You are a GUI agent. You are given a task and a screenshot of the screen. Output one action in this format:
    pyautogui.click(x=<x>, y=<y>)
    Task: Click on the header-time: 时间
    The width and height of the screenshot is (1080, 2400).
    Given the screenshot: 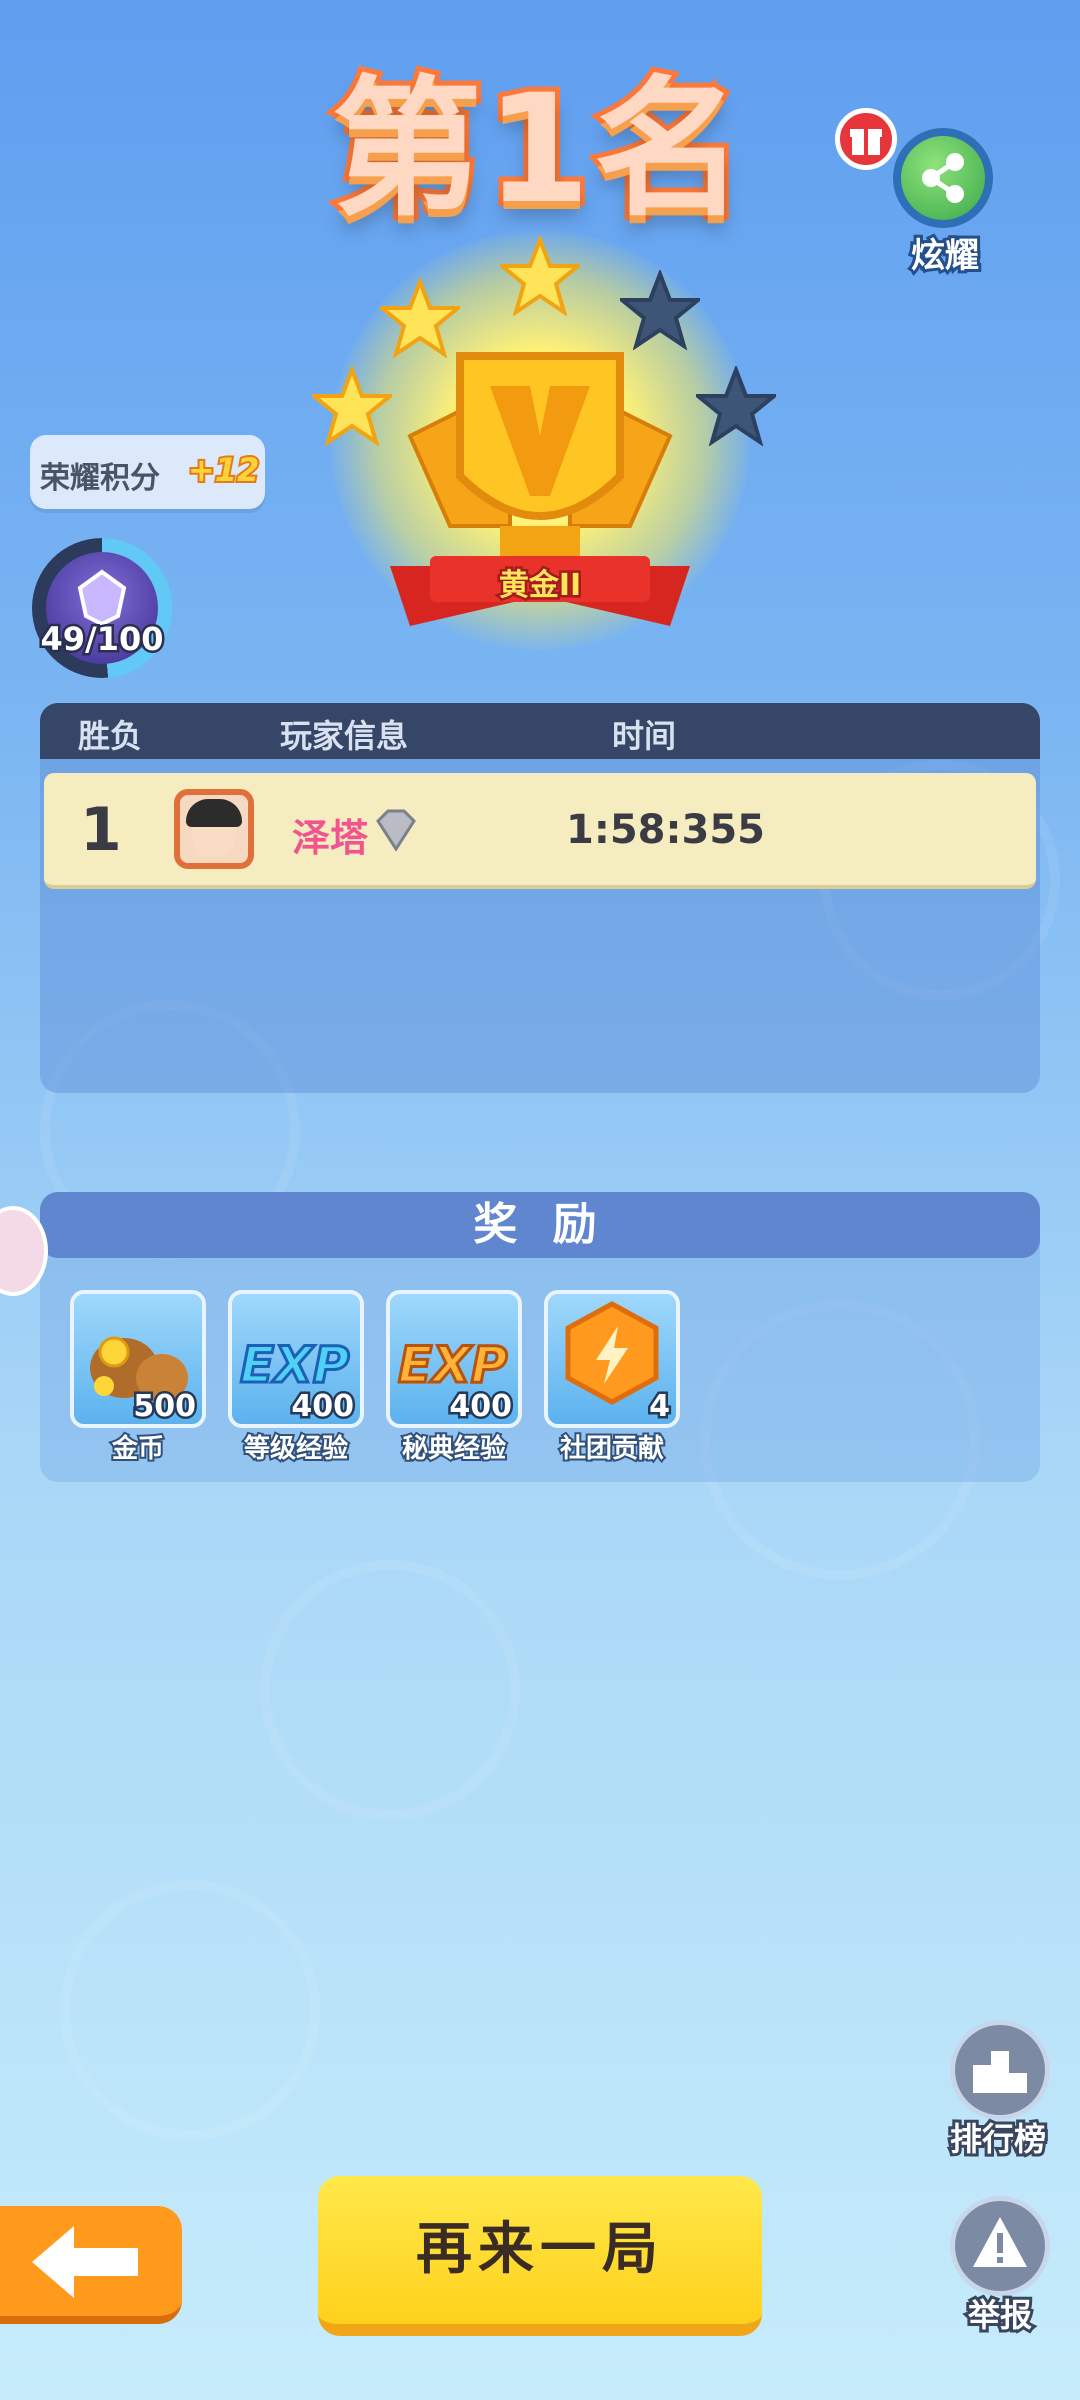 What is the action you would take?
    pyautogui.click(x=644, y=736)
    